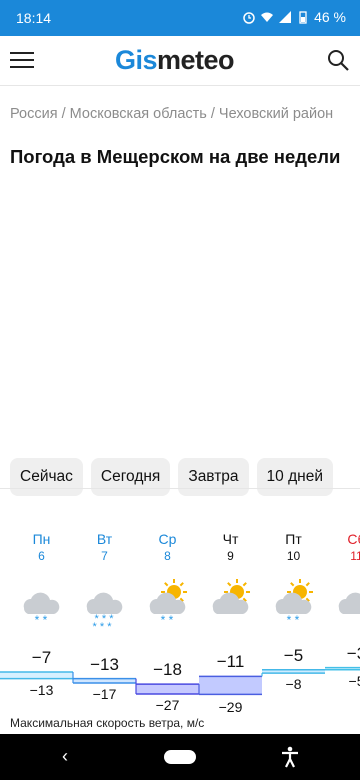 This screenshot has width=360, height=780. What do you see at coordinates (353, 653) in the screenshot?
I see `temp-max-label: −3` at bounding box center [353, 653].